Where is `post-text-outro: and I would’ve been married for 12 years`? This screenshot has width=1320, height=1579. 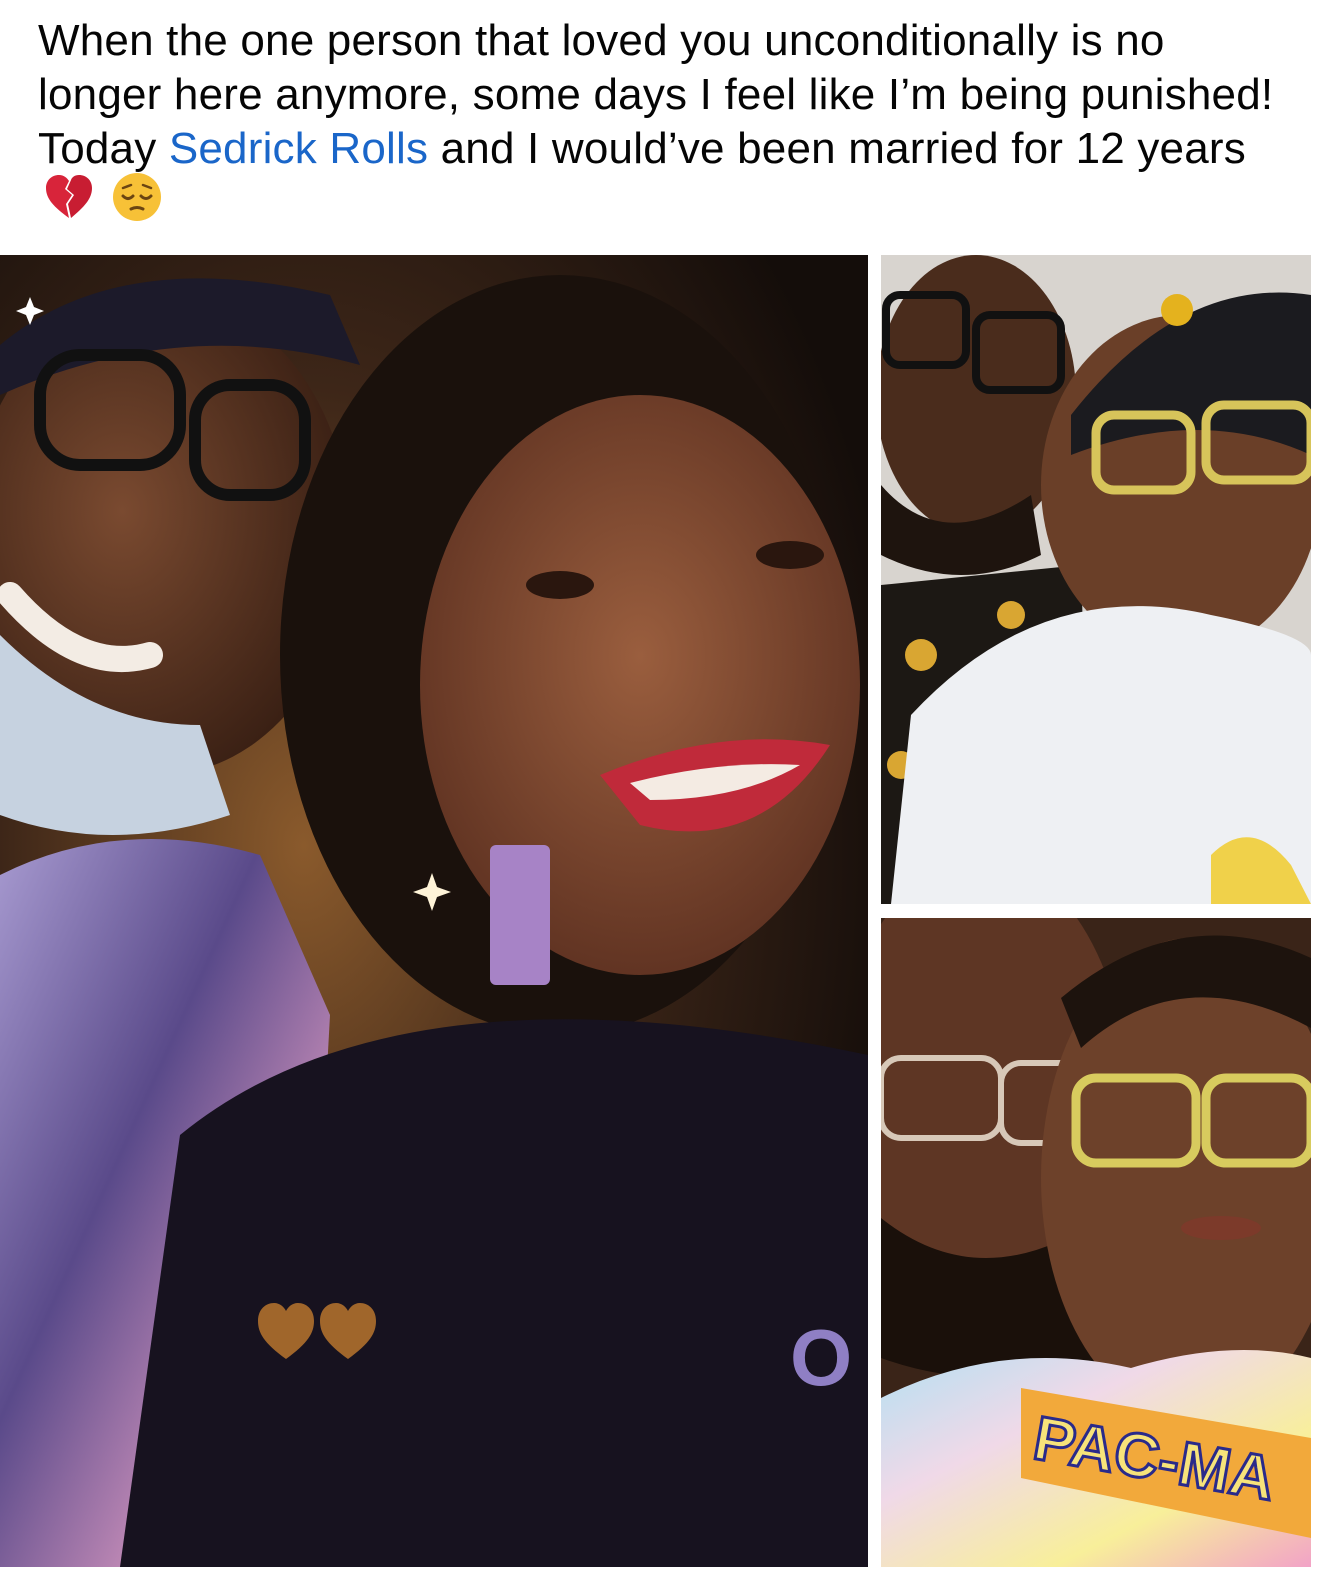 post-text-outro: and I would’ve been married for 12 years is located at coordinates (837, 148).